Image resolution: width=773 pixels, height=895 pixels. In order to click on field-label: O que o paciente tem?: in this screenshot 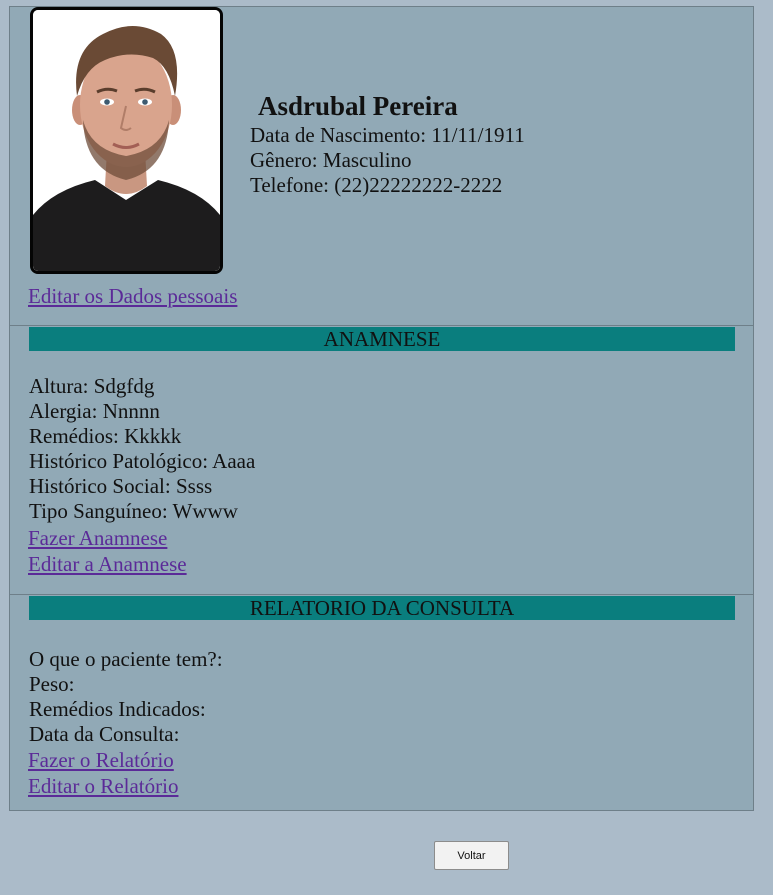, I will do `click(126, 659)`.